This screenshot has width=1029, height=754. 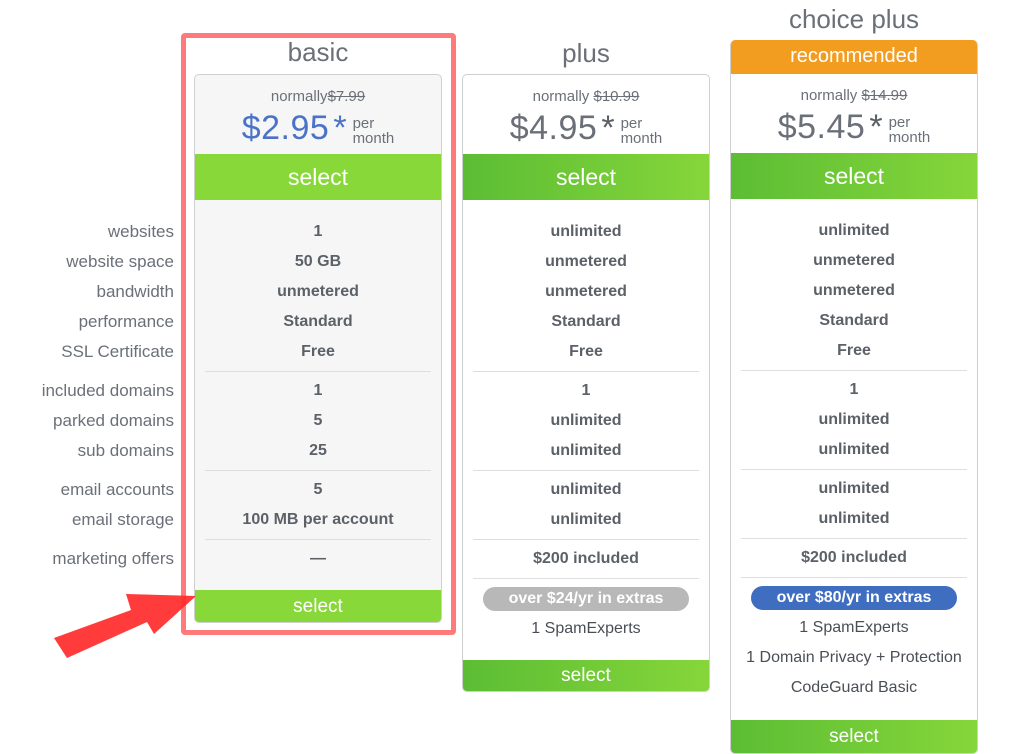 What do you see at coordinates (107, 390) in the screenshot?
I see `label-included-domains: included domains` at bounding box center [107, 390].